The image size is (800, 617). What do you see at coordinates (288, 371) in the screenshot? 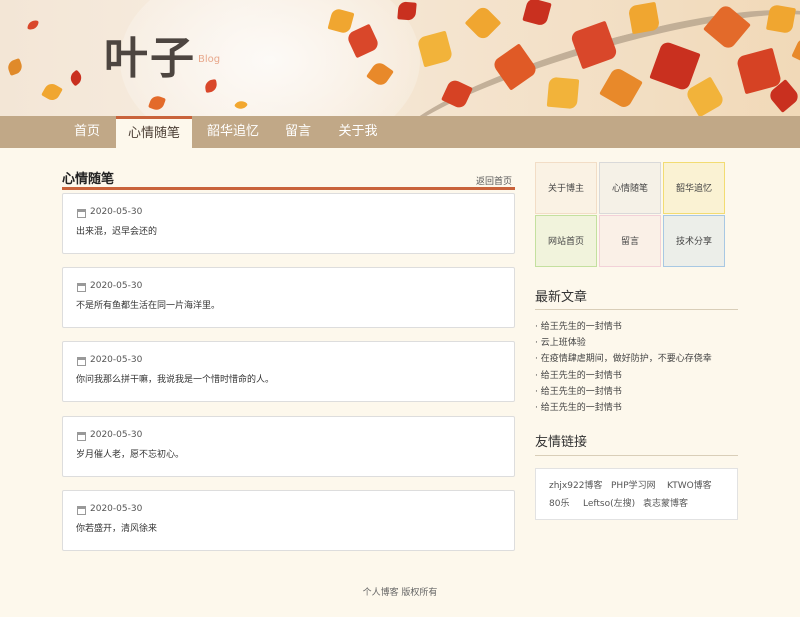
I see `post-card: 2020-05-30 你问我那么拼干嘛，我说我是一个惜时惜命的人。` at bounding box center [288, 371].